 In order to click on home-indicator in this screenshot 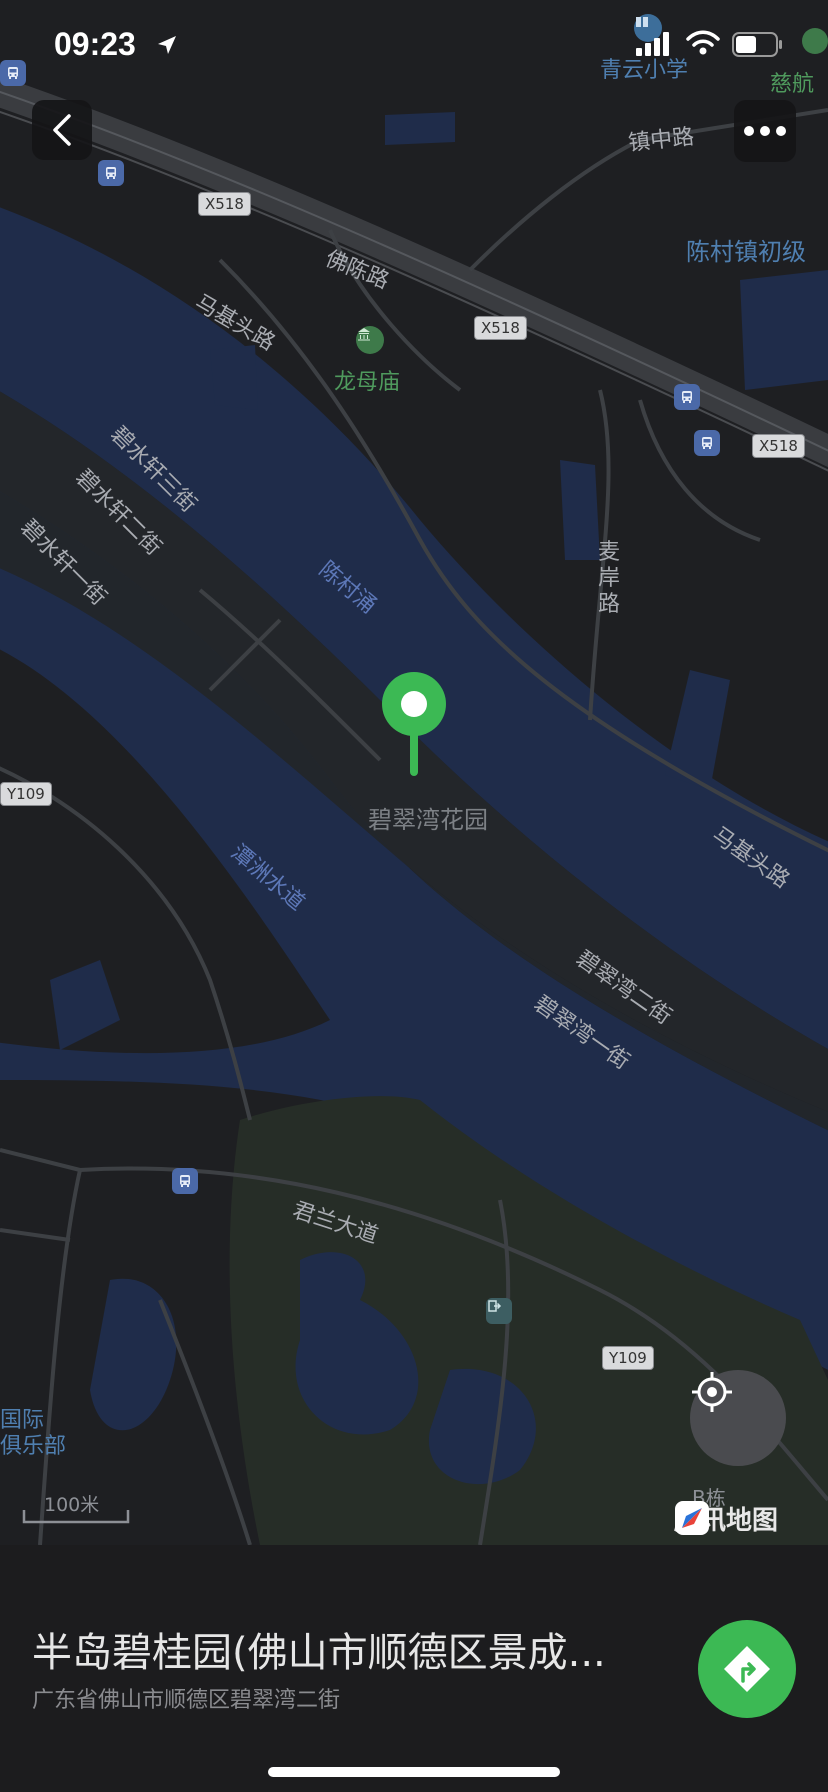, I will do `click(414, 1772)`.